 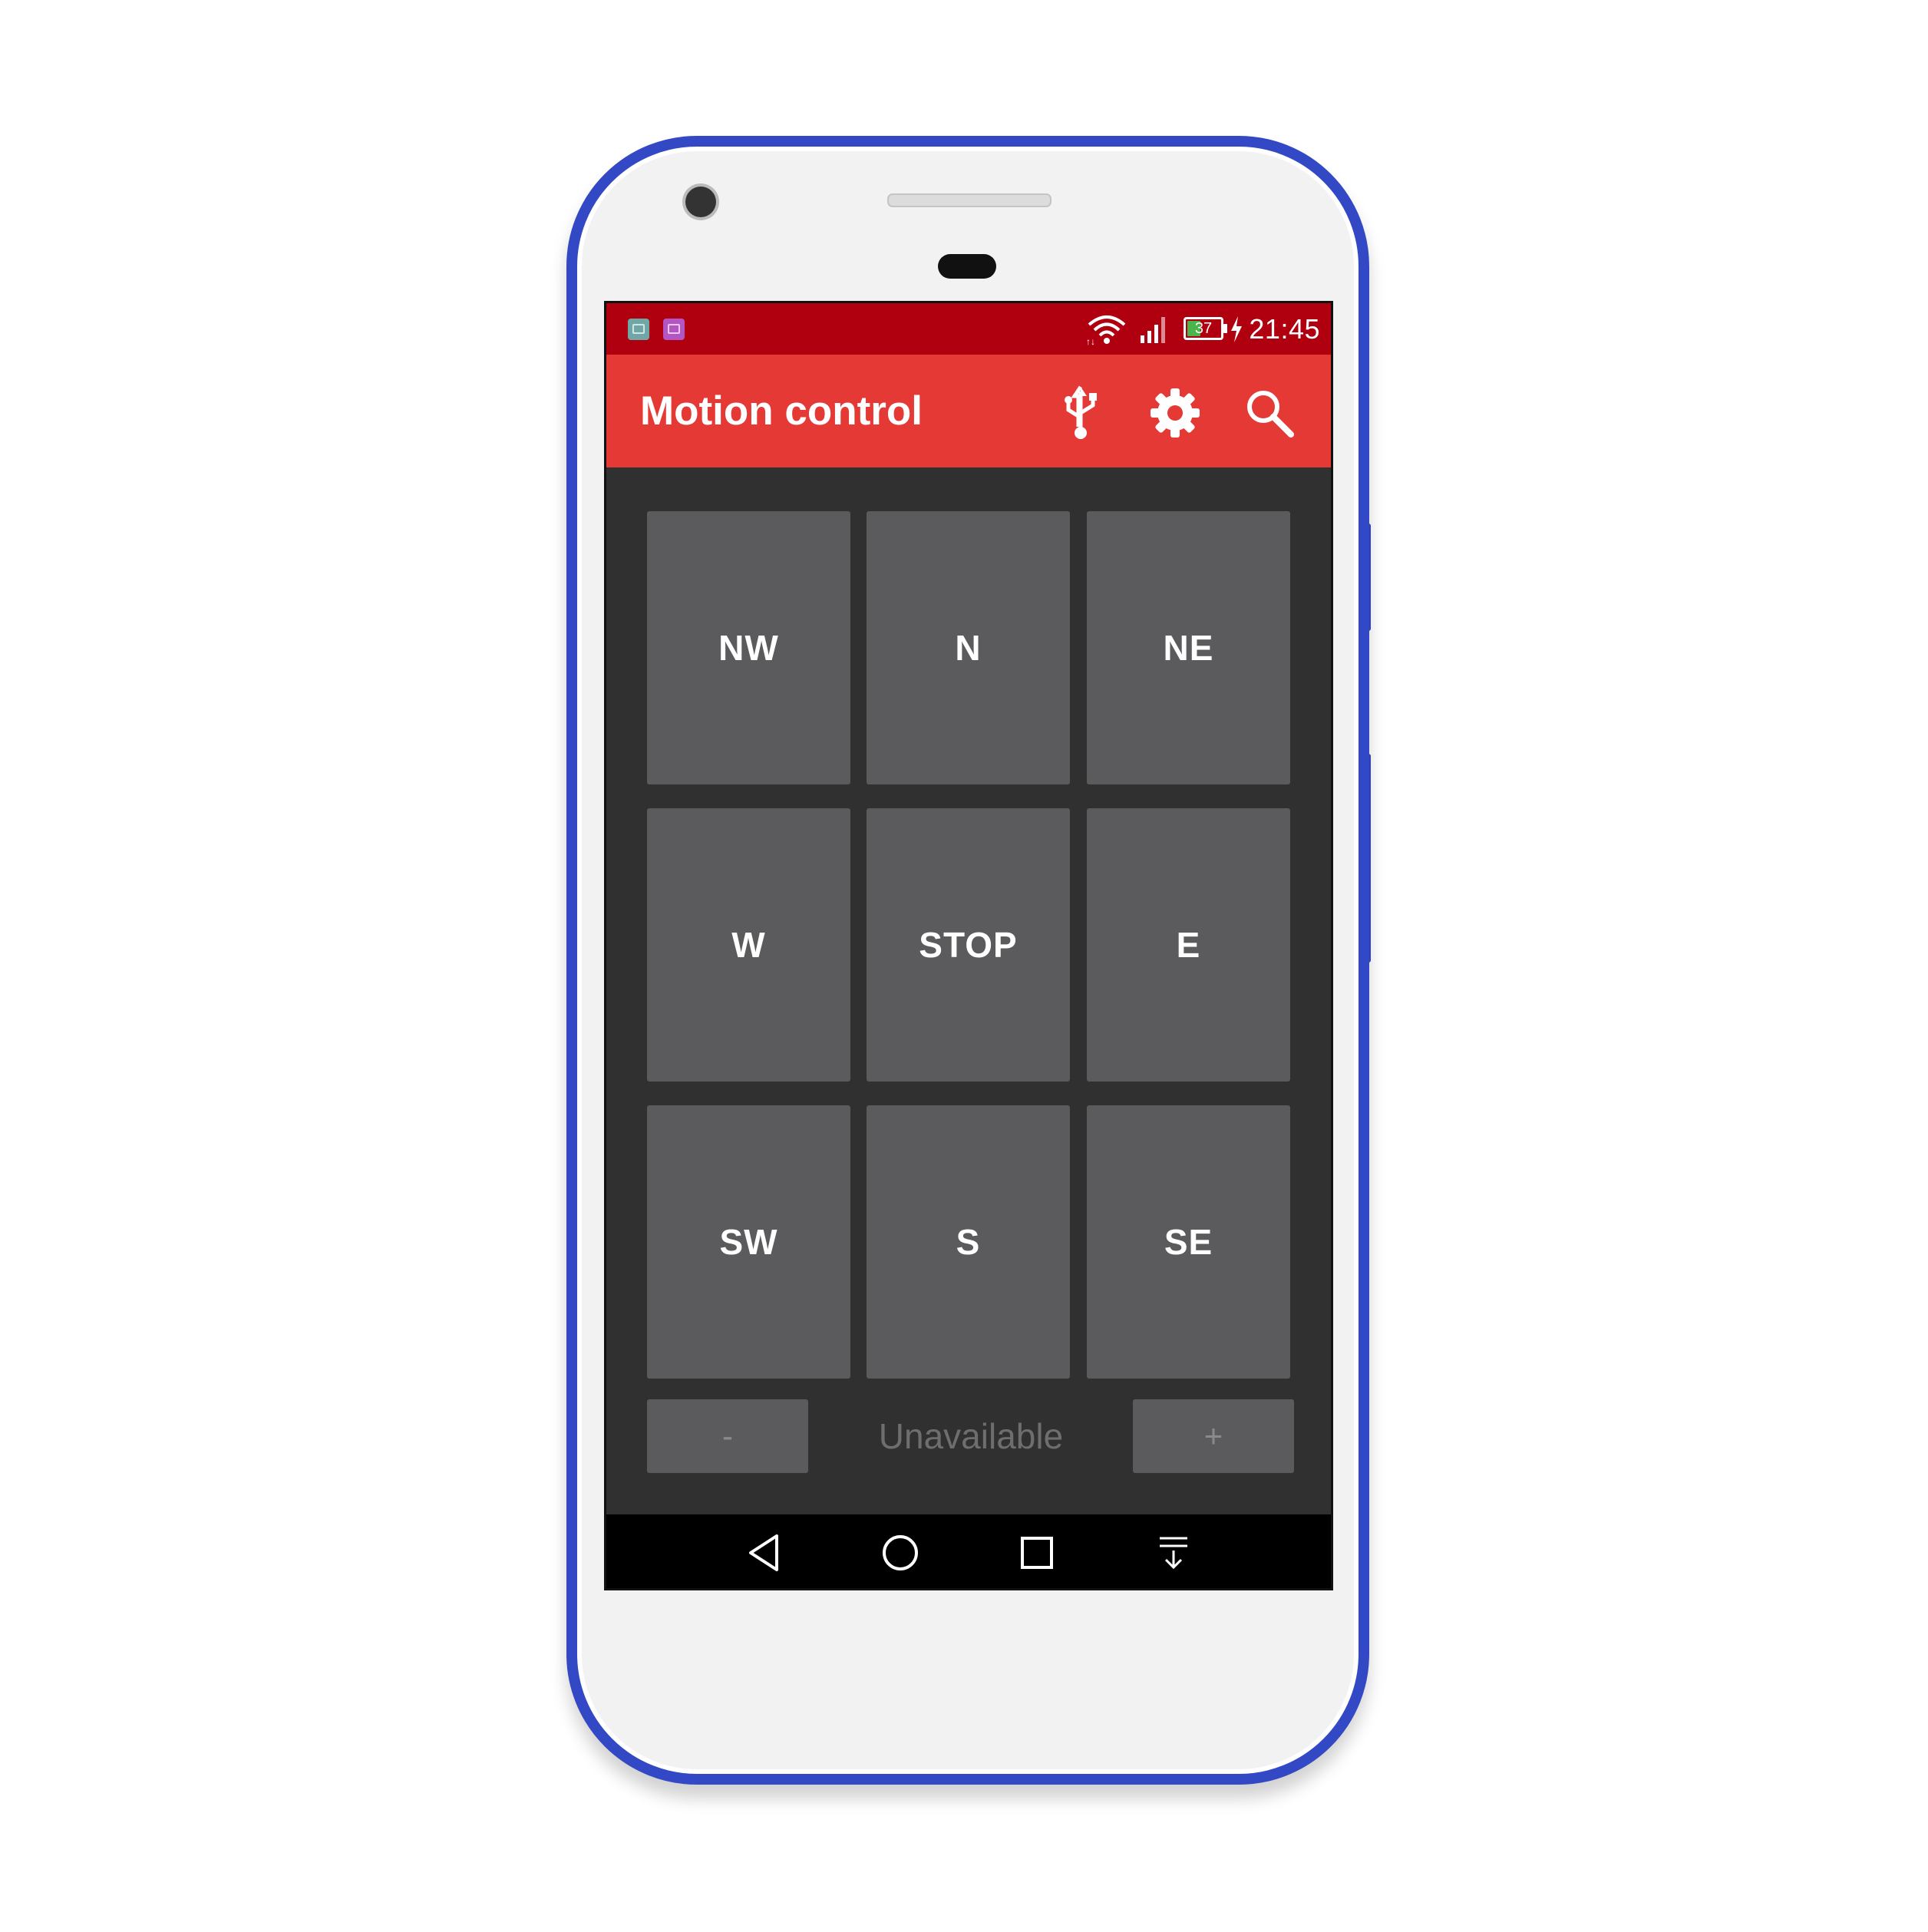 What do you see at coordinates (969, 647) in the screenshot?
I see `direction-button-n: N` at bounding box center [969, 647].